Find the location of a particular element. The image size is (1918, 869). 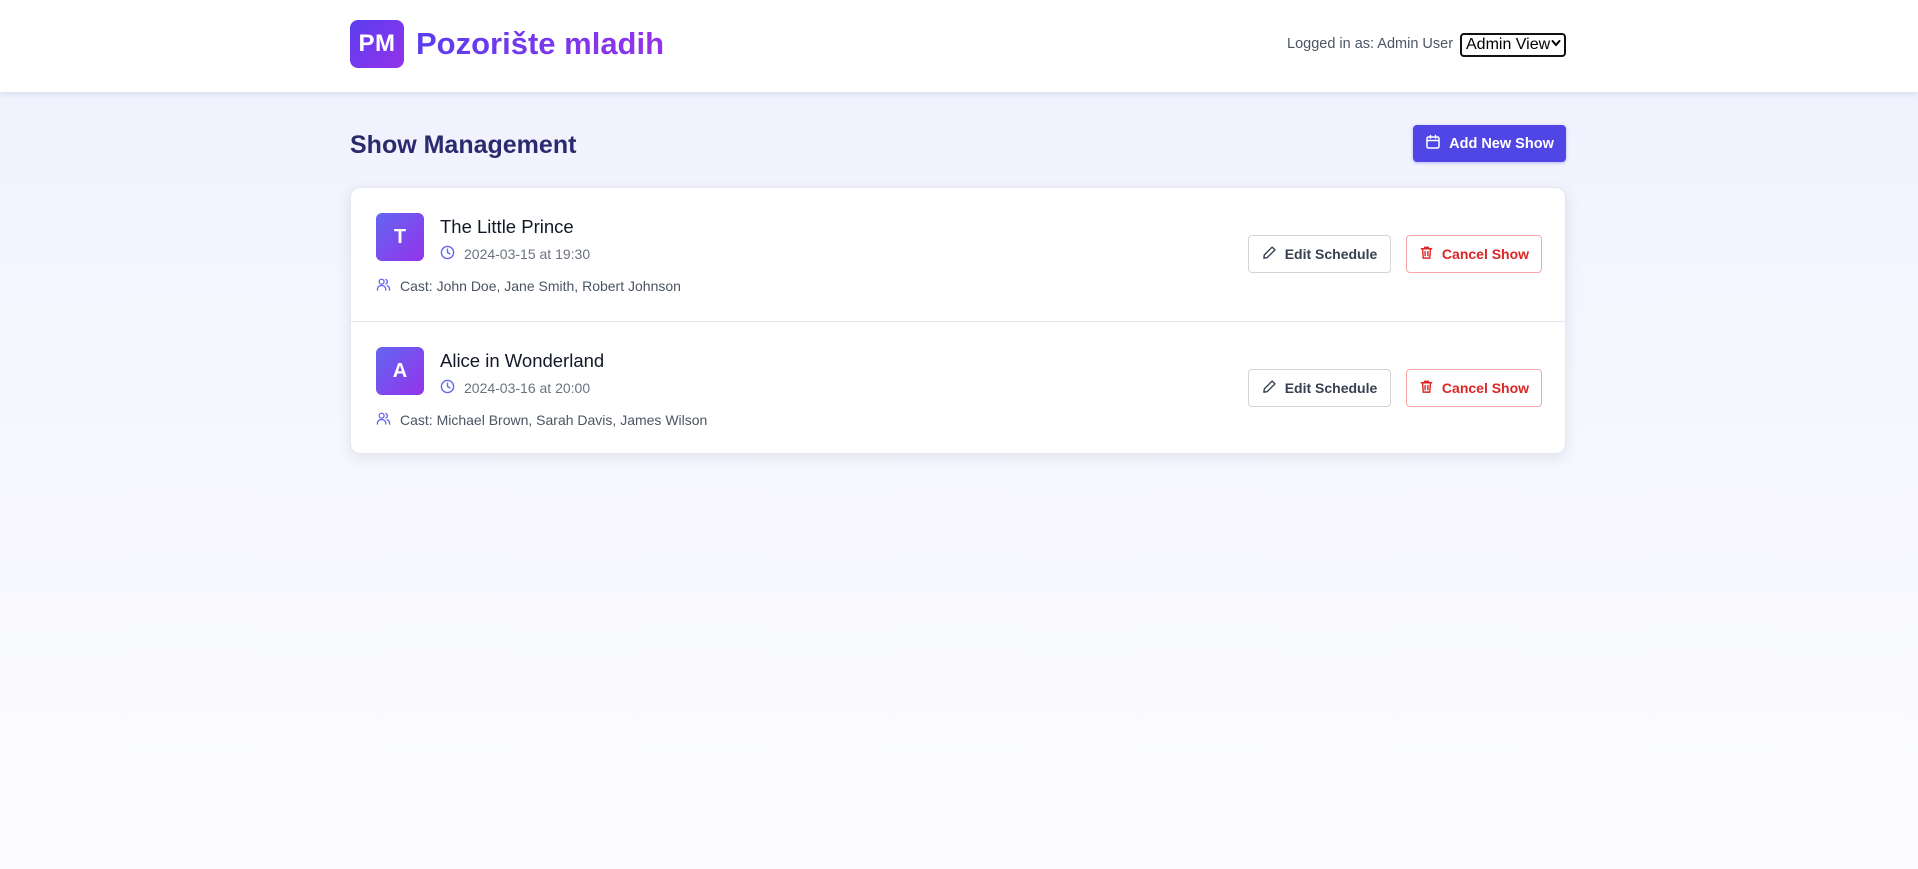

show-datetime: 2024-03-16 at 20:00 is located at coordinates (515, 388).